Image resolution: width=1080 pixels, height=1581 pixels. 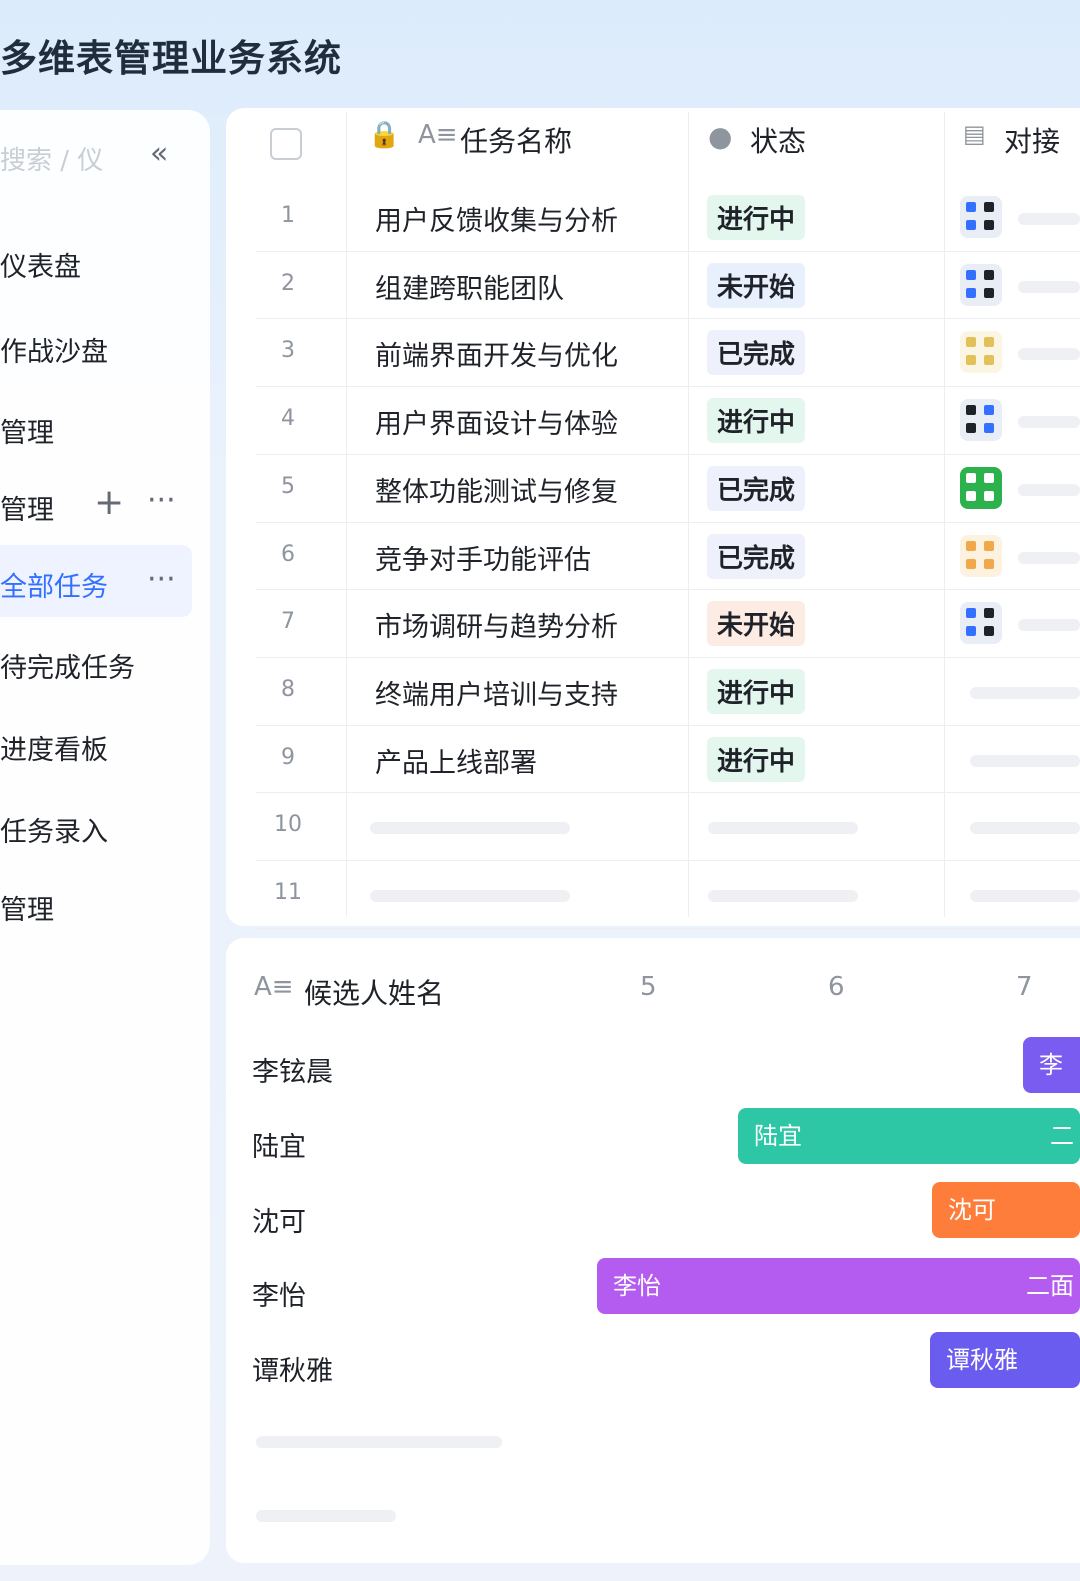 I want to click on gantt-row-name: 沈可, so click(x=279, y=1222).